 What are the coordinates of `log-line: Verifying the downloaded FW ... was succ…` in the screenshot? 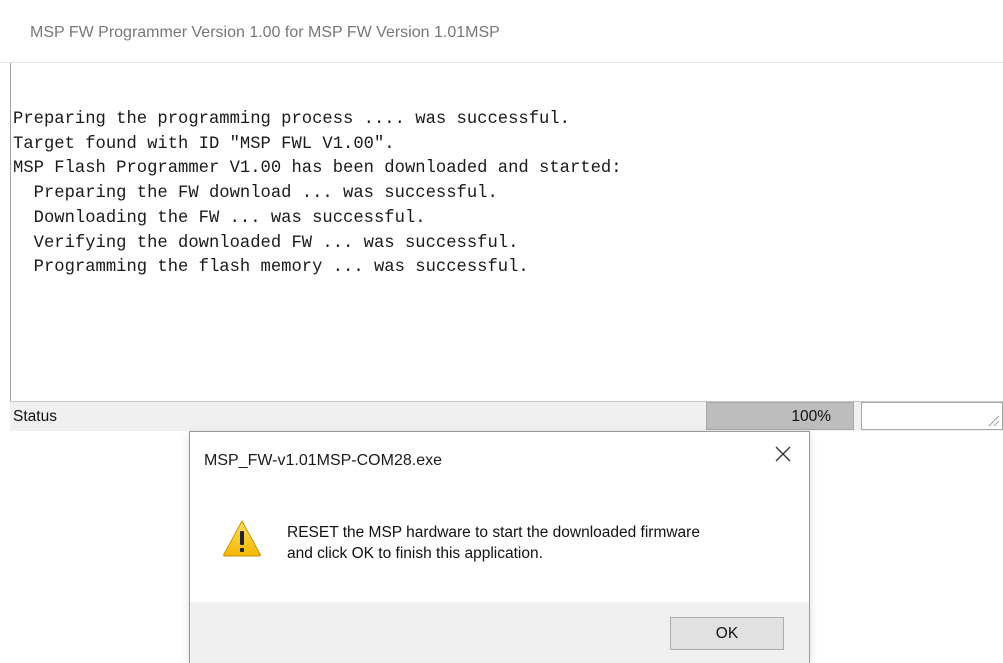 It's located at (266, 243).